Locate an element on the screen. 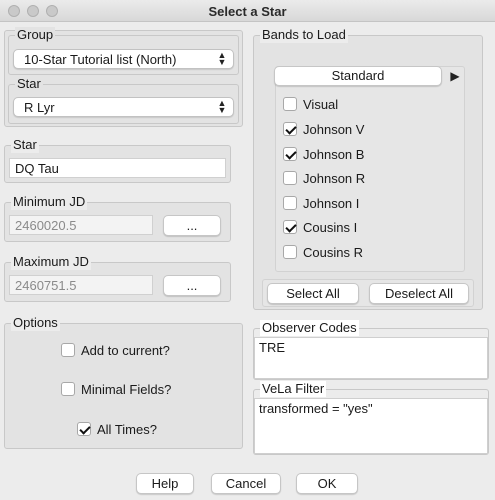 The width and height of the screenshot is (495, 500). band-visual-option: Visual is located at coordinates (310, 104).